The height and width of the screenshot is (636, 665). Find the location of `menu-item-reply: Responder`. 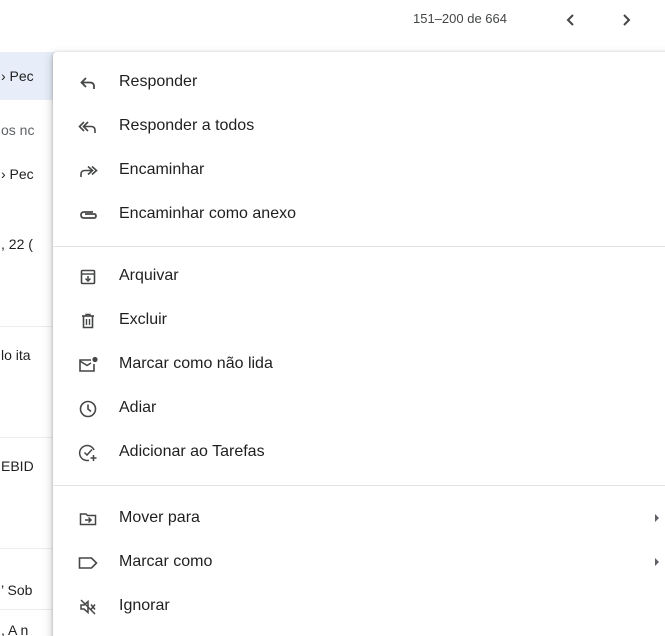

menu-item-reply: Responder is located at coordinates (359, 83).